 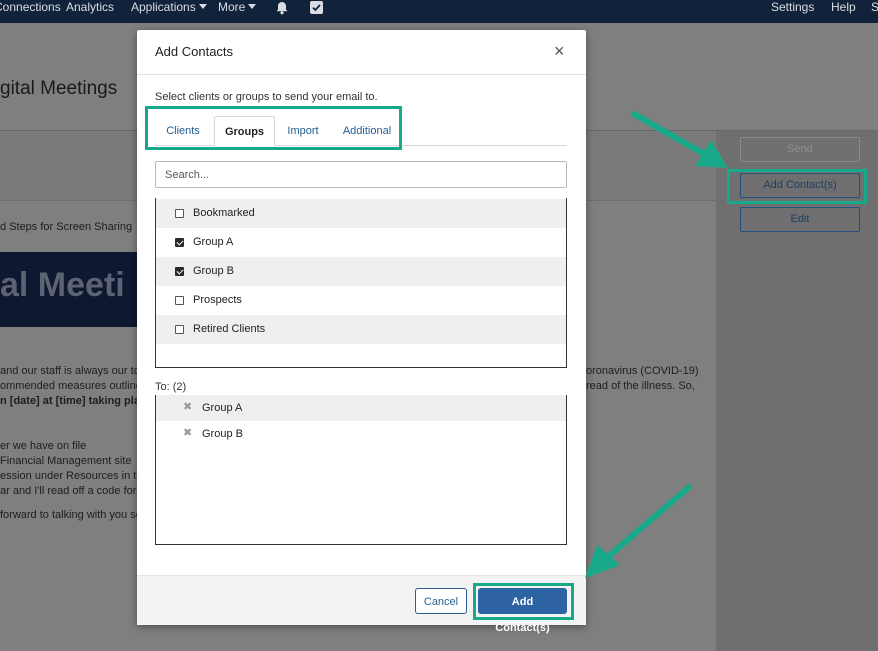 I want to click on dialog-header: Add Contacts ×, so click(x=361, y=52).